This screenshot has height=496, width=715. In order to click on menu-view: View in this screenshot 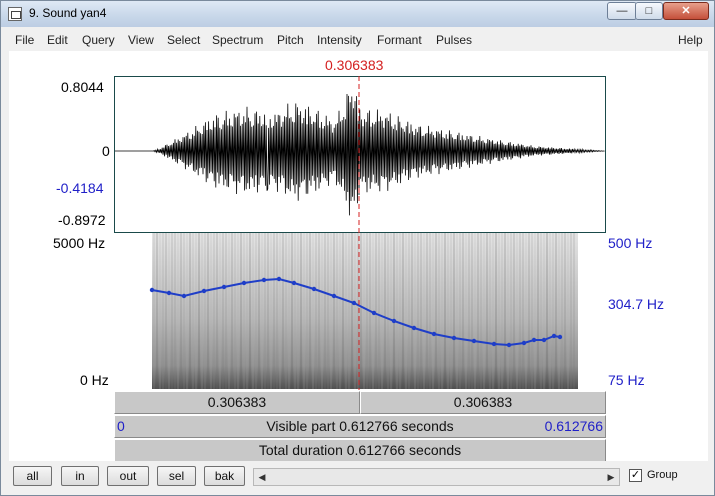, I will do `click(141, 40)`.